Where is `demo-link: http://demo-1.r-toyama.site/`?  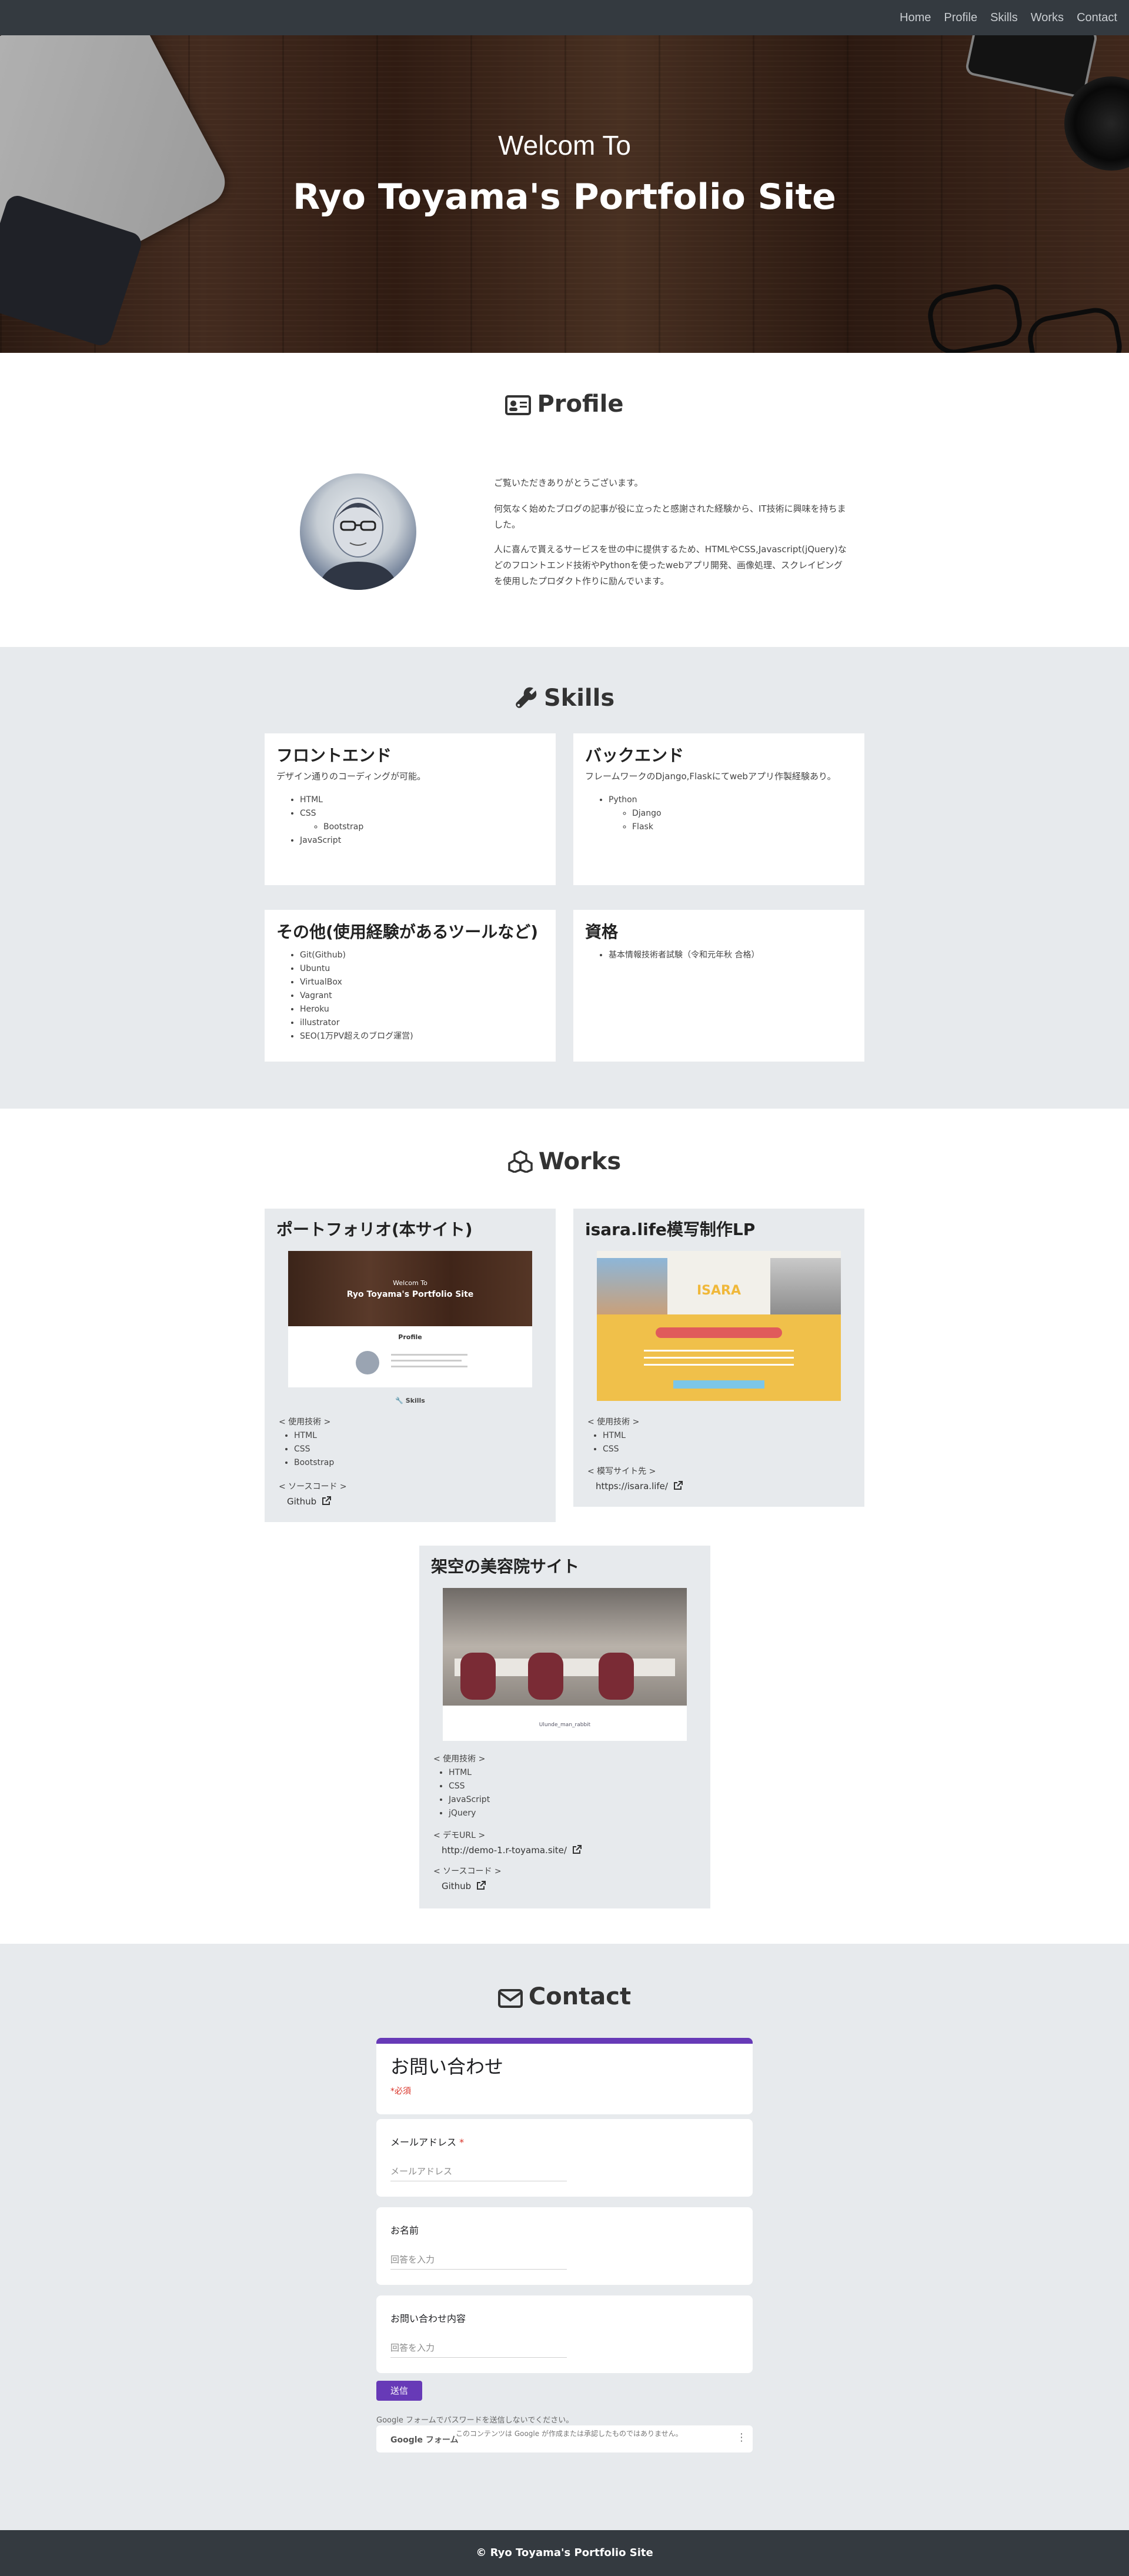
demo-link: http://demo-1.r-toyama.site/ is located at coordinates (512, 1850).